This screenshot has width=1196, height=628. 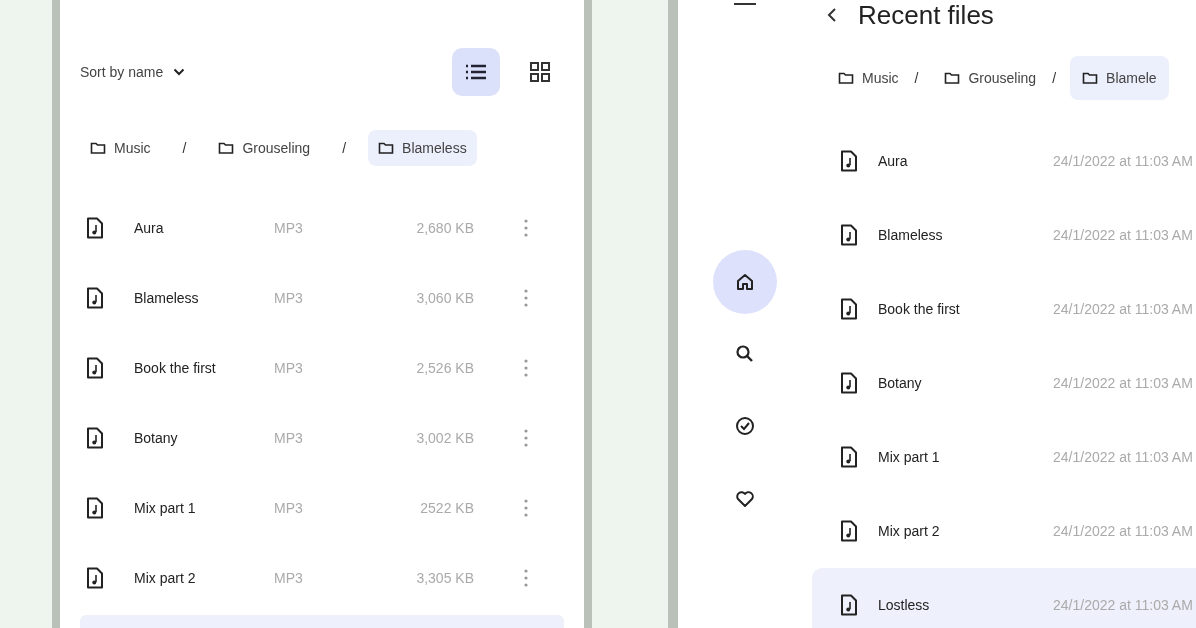 I want to click on file-size: 3,002 KB, so click(x=444, y=438).